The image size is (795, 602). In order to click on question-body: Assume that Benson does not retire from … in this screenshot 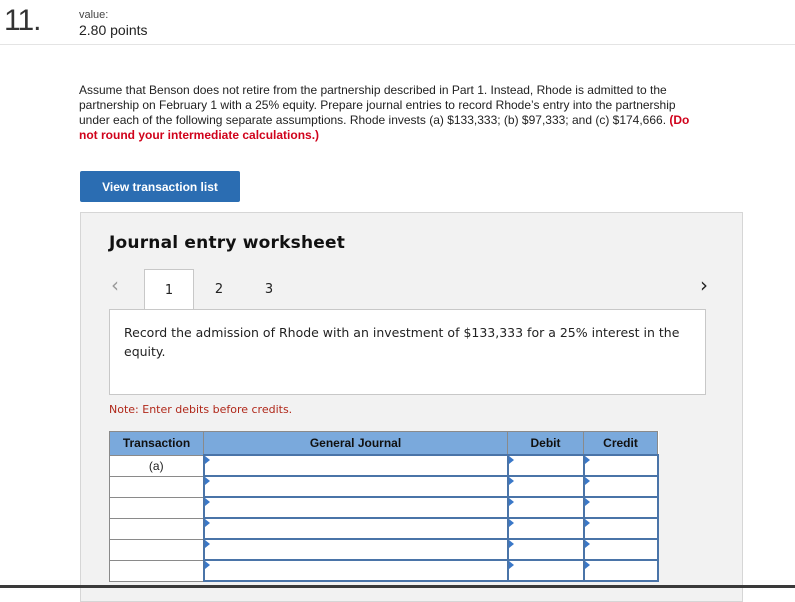, I will do `click(377, 105)`.